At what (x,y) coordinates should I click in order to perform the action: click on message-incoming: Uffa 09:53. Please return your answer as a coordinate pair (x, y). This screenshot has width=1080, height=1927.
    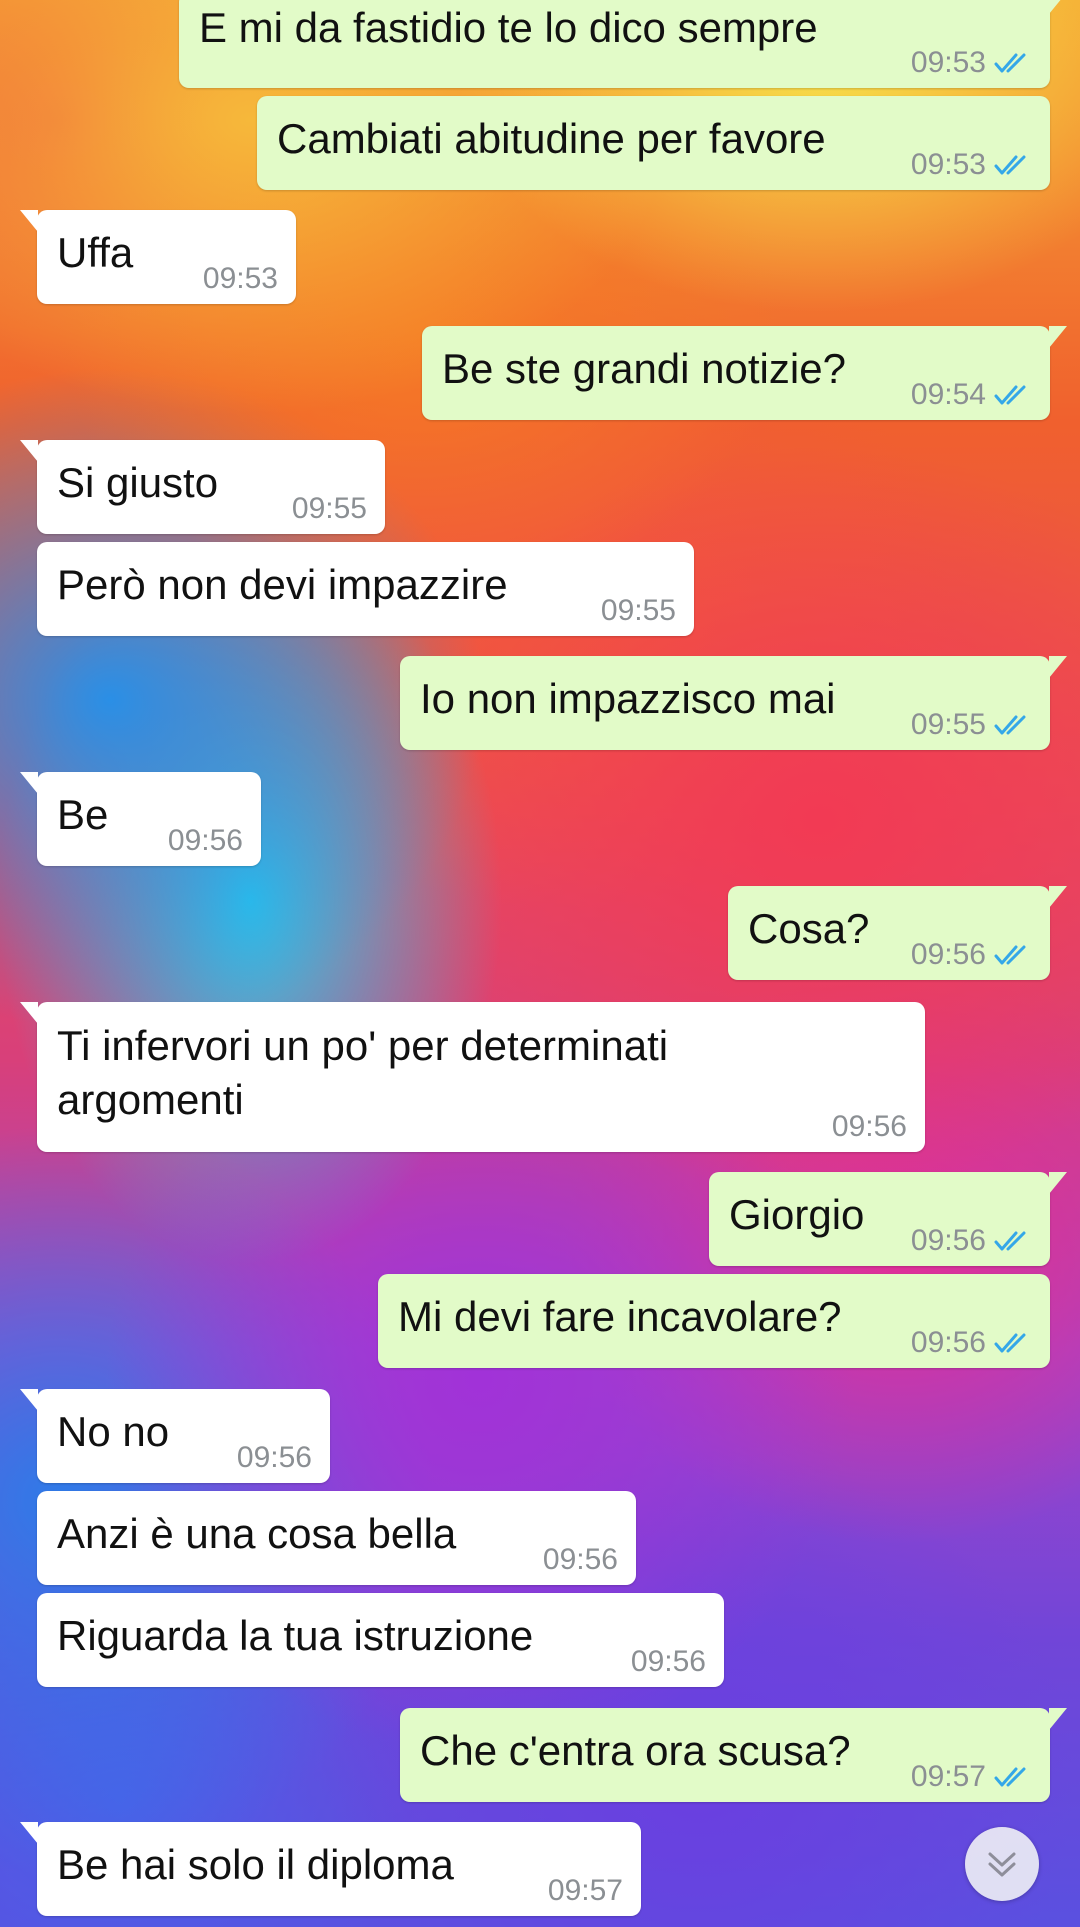
    Looking at the image, I should click on (158, 257).